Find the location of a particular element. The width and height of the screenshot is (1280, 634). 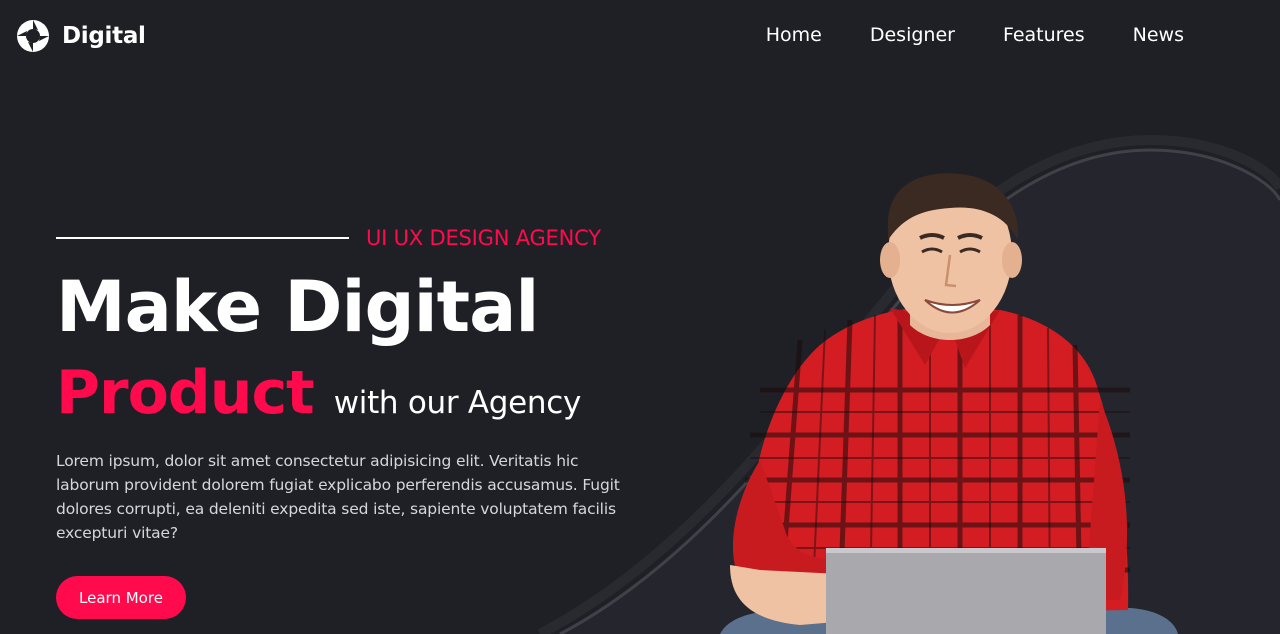

hero-headline-rest: with our Agency is located at coordinates (457, 403).